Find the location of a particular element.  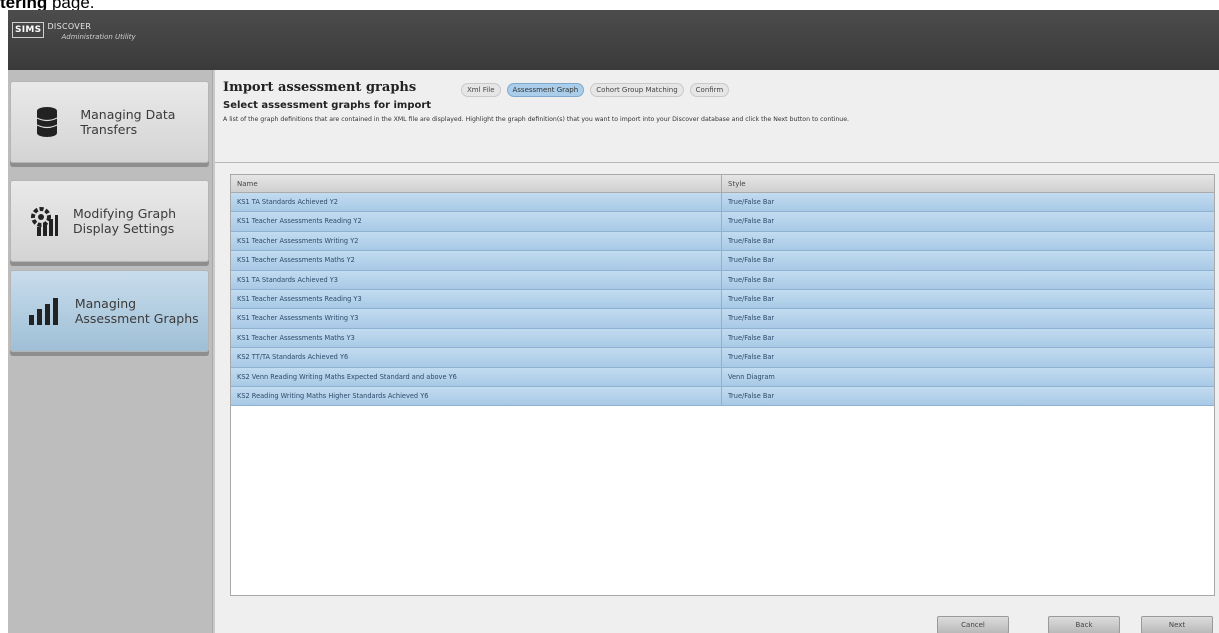

sidebar-item-managing-data-transfers: Managing Data Transfers is located at coordinates (109, 122).